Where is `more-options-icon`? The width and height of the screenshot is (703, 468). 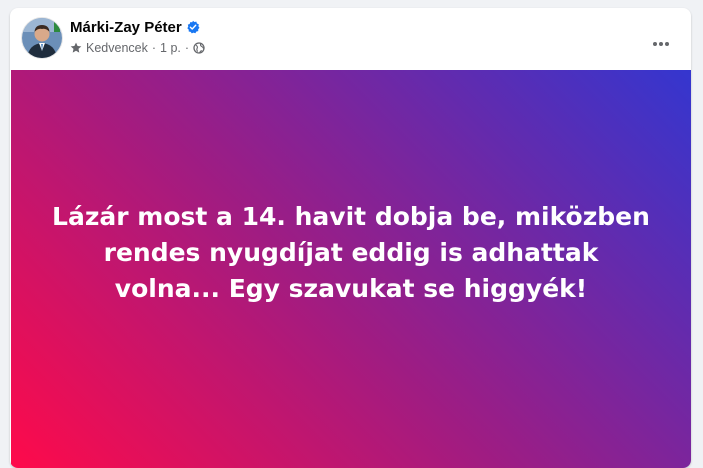
more-options-icon is located at coordinates (661, 44).